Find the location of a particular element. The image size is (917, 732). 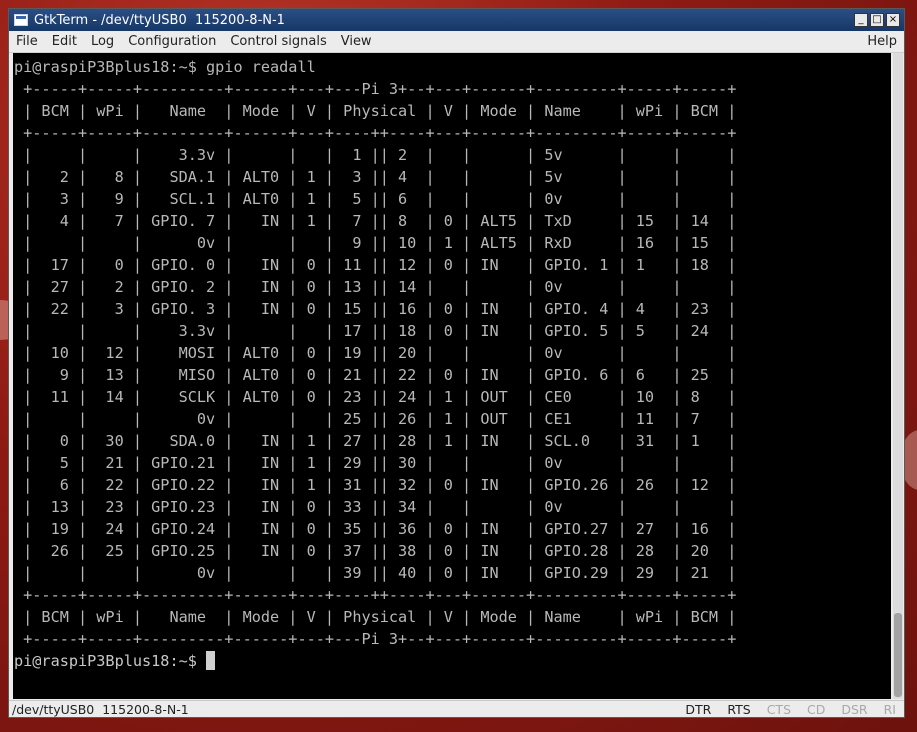

port-status: /dev/ttyUSB0 115200-8-N-1 is located at coordinates (100, 709).